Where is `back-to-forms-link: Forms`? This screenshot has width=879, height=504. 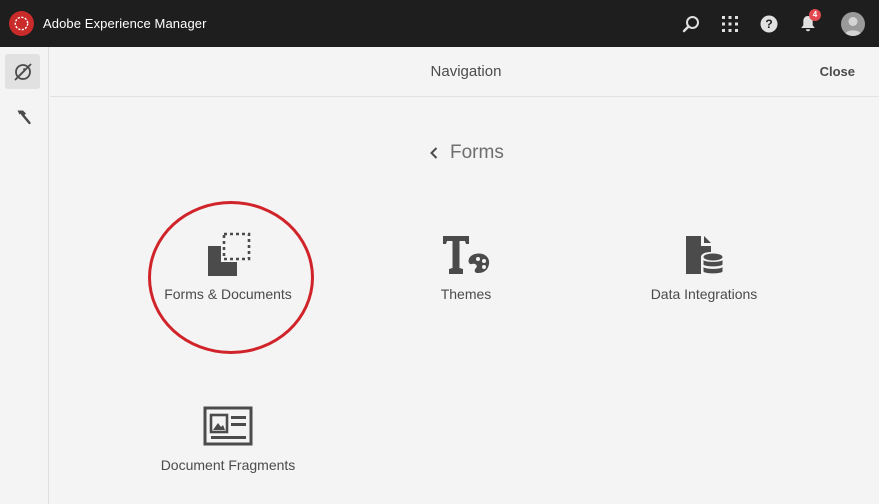
back-to-forms-link: Forms is located at coordinates (466, 153).